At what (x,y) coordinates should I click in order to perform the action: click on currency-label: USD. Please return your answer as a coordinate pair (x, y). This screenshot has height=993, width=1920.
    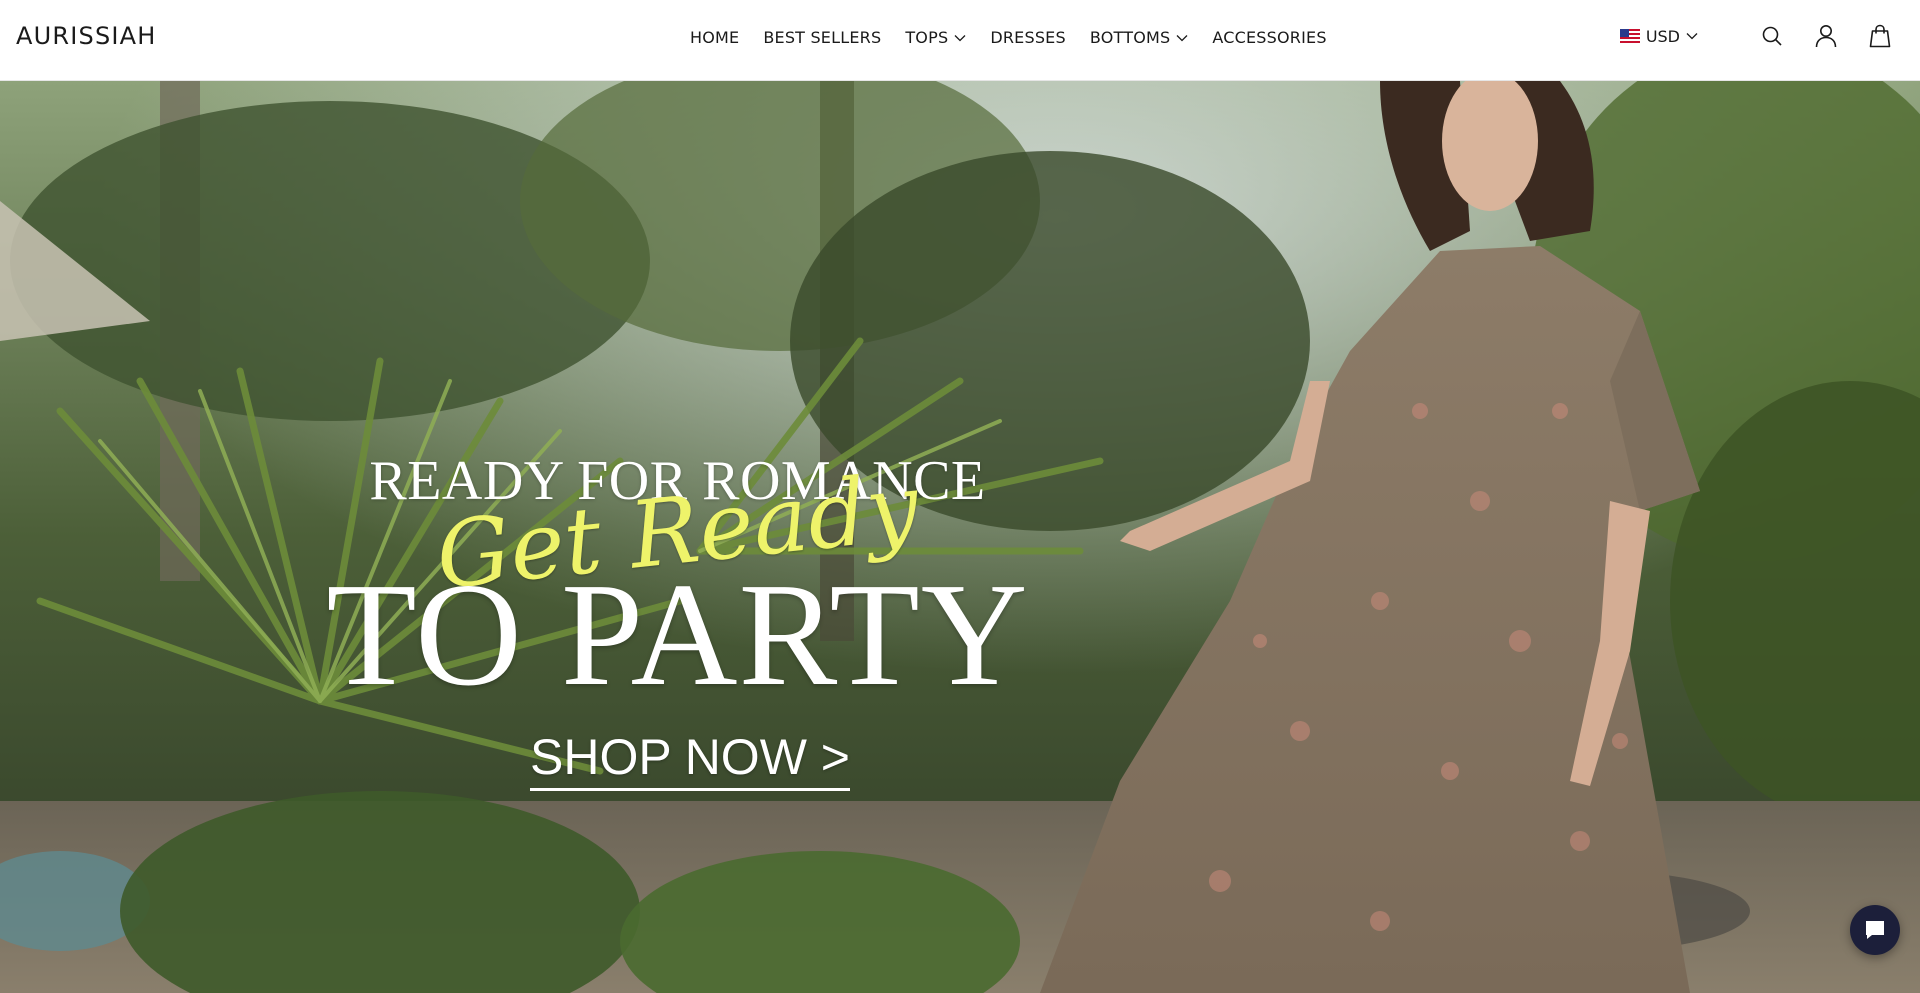
    Looking at the image, I should click on (1662, 36).